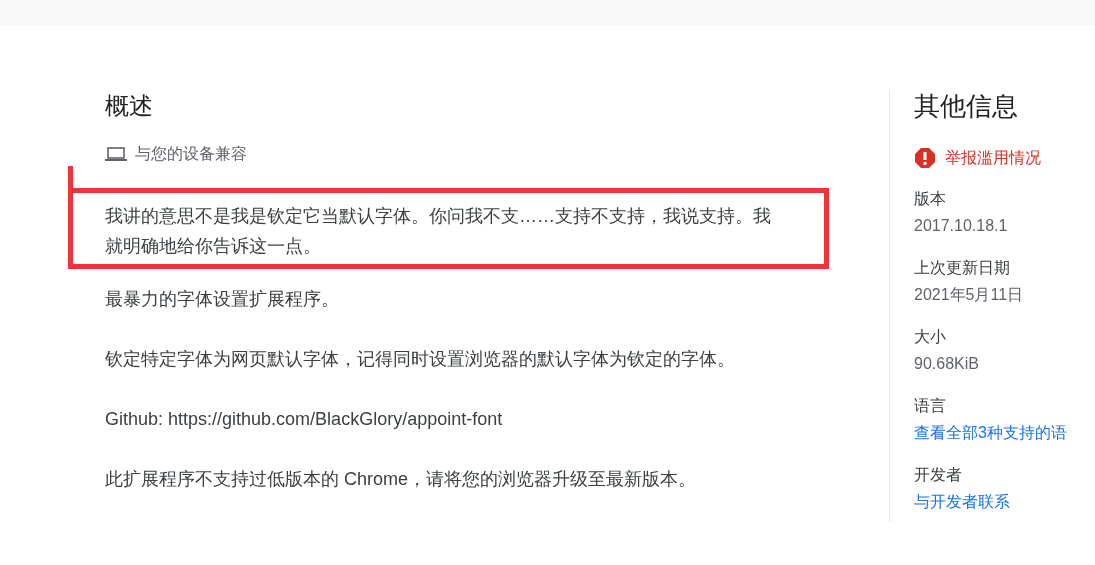 Image resolution: width=1095 pixels, height=565 pixels. Describe the element at coordinates (116, 154) in the screenshot. I see `laptop-icon` at that location.